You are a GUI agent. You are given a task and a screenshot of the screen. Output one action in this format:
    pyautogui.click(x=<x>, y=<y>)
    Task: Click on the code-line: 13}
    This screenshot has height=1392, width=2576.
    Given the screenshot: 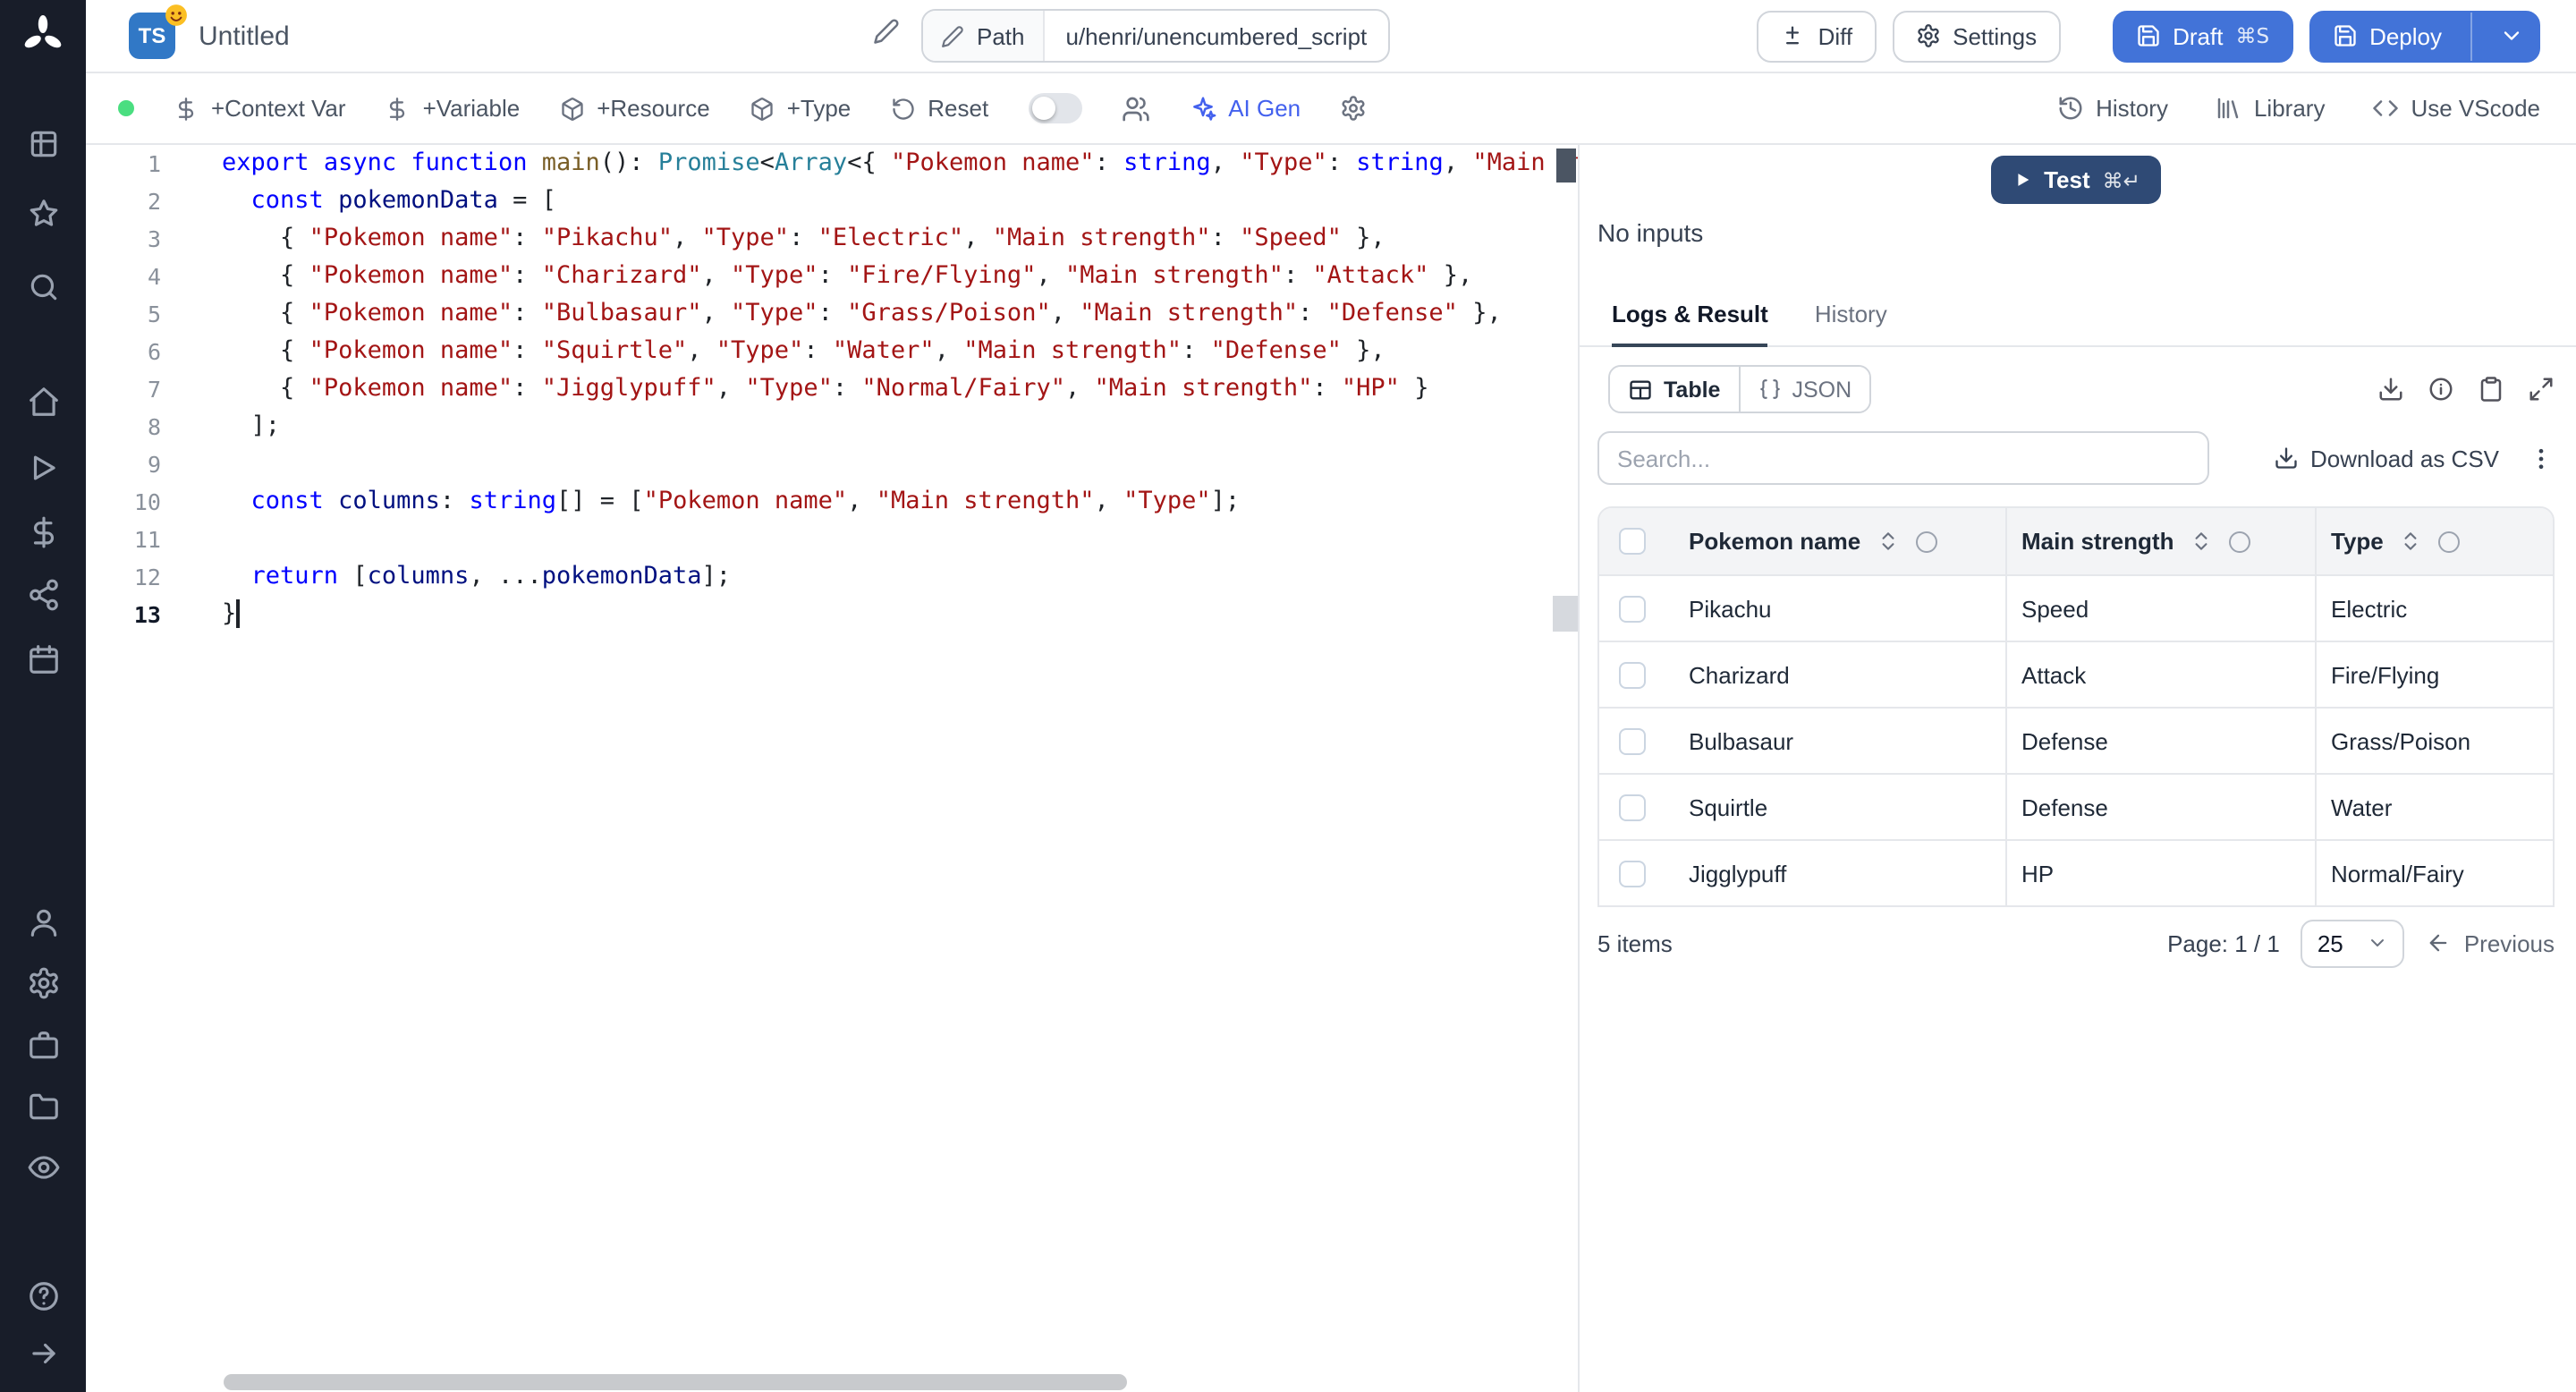 What is the action you would take?
    pyautogui.click(x=832, y=614)
    